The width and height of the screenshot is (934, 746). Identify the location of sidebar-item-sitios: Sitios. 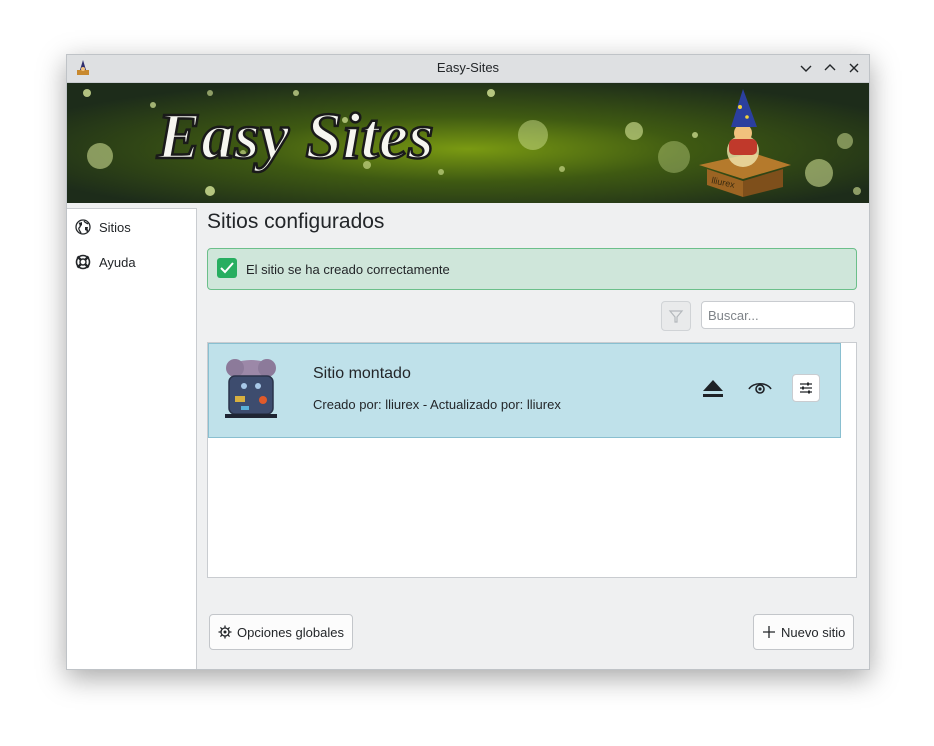
(132, 227).